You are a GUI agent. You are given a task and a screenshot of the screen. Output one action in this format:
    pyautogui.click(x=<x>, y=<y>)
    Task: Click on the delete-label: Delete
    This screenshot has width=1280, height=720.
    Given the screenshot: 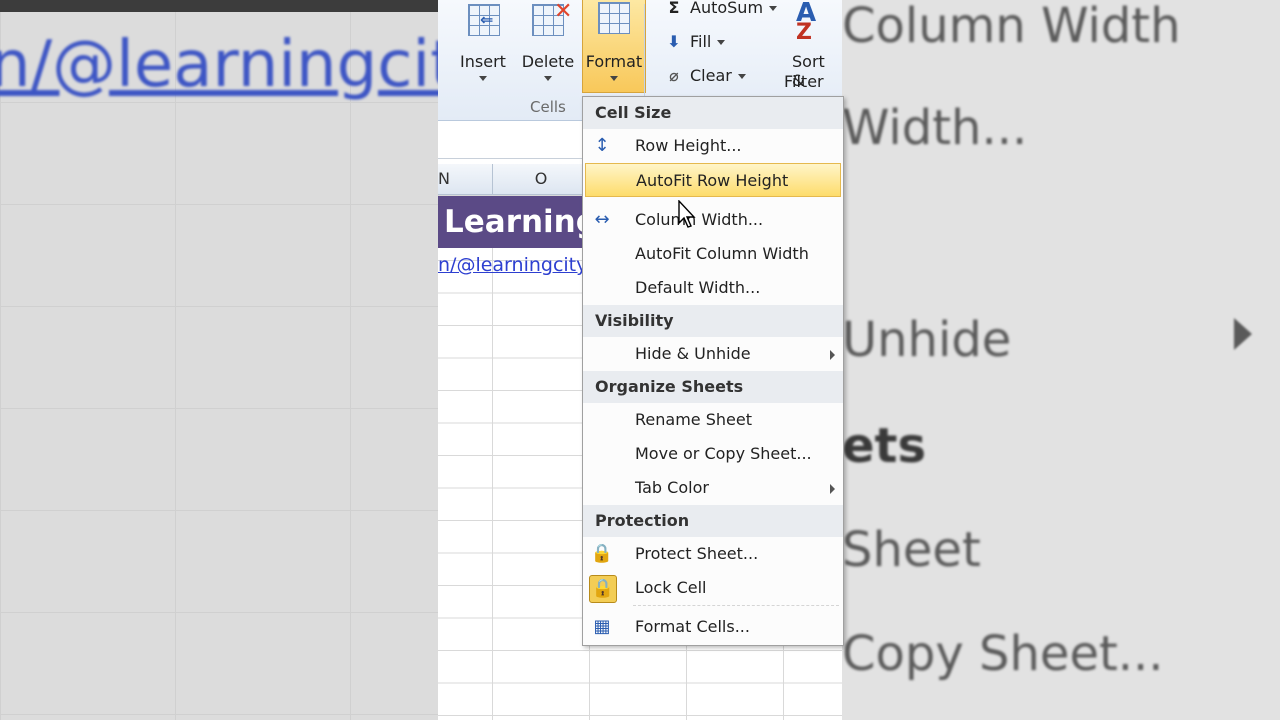 What is the action you would take?
    pyautogui.click(x=548, y=61)
    